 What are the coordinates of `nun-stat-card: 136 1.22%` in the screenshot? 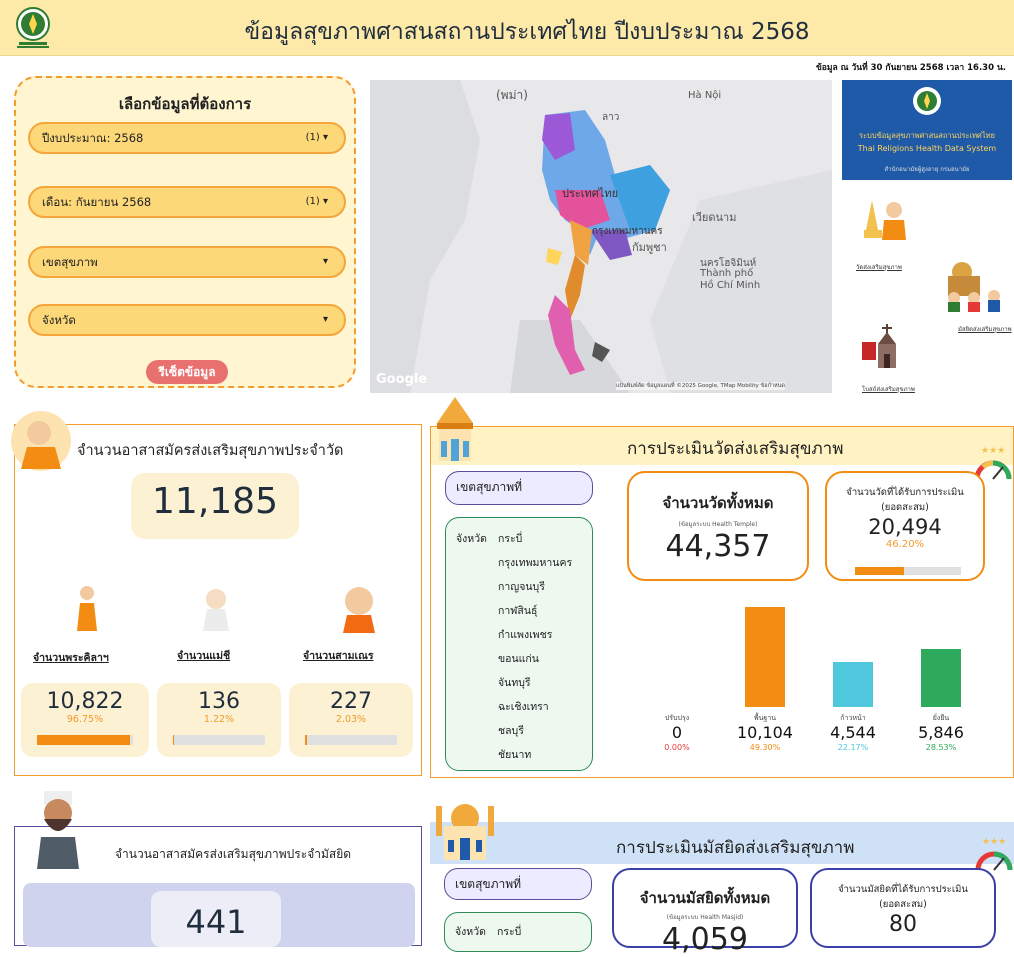 It's located at (219, 720).